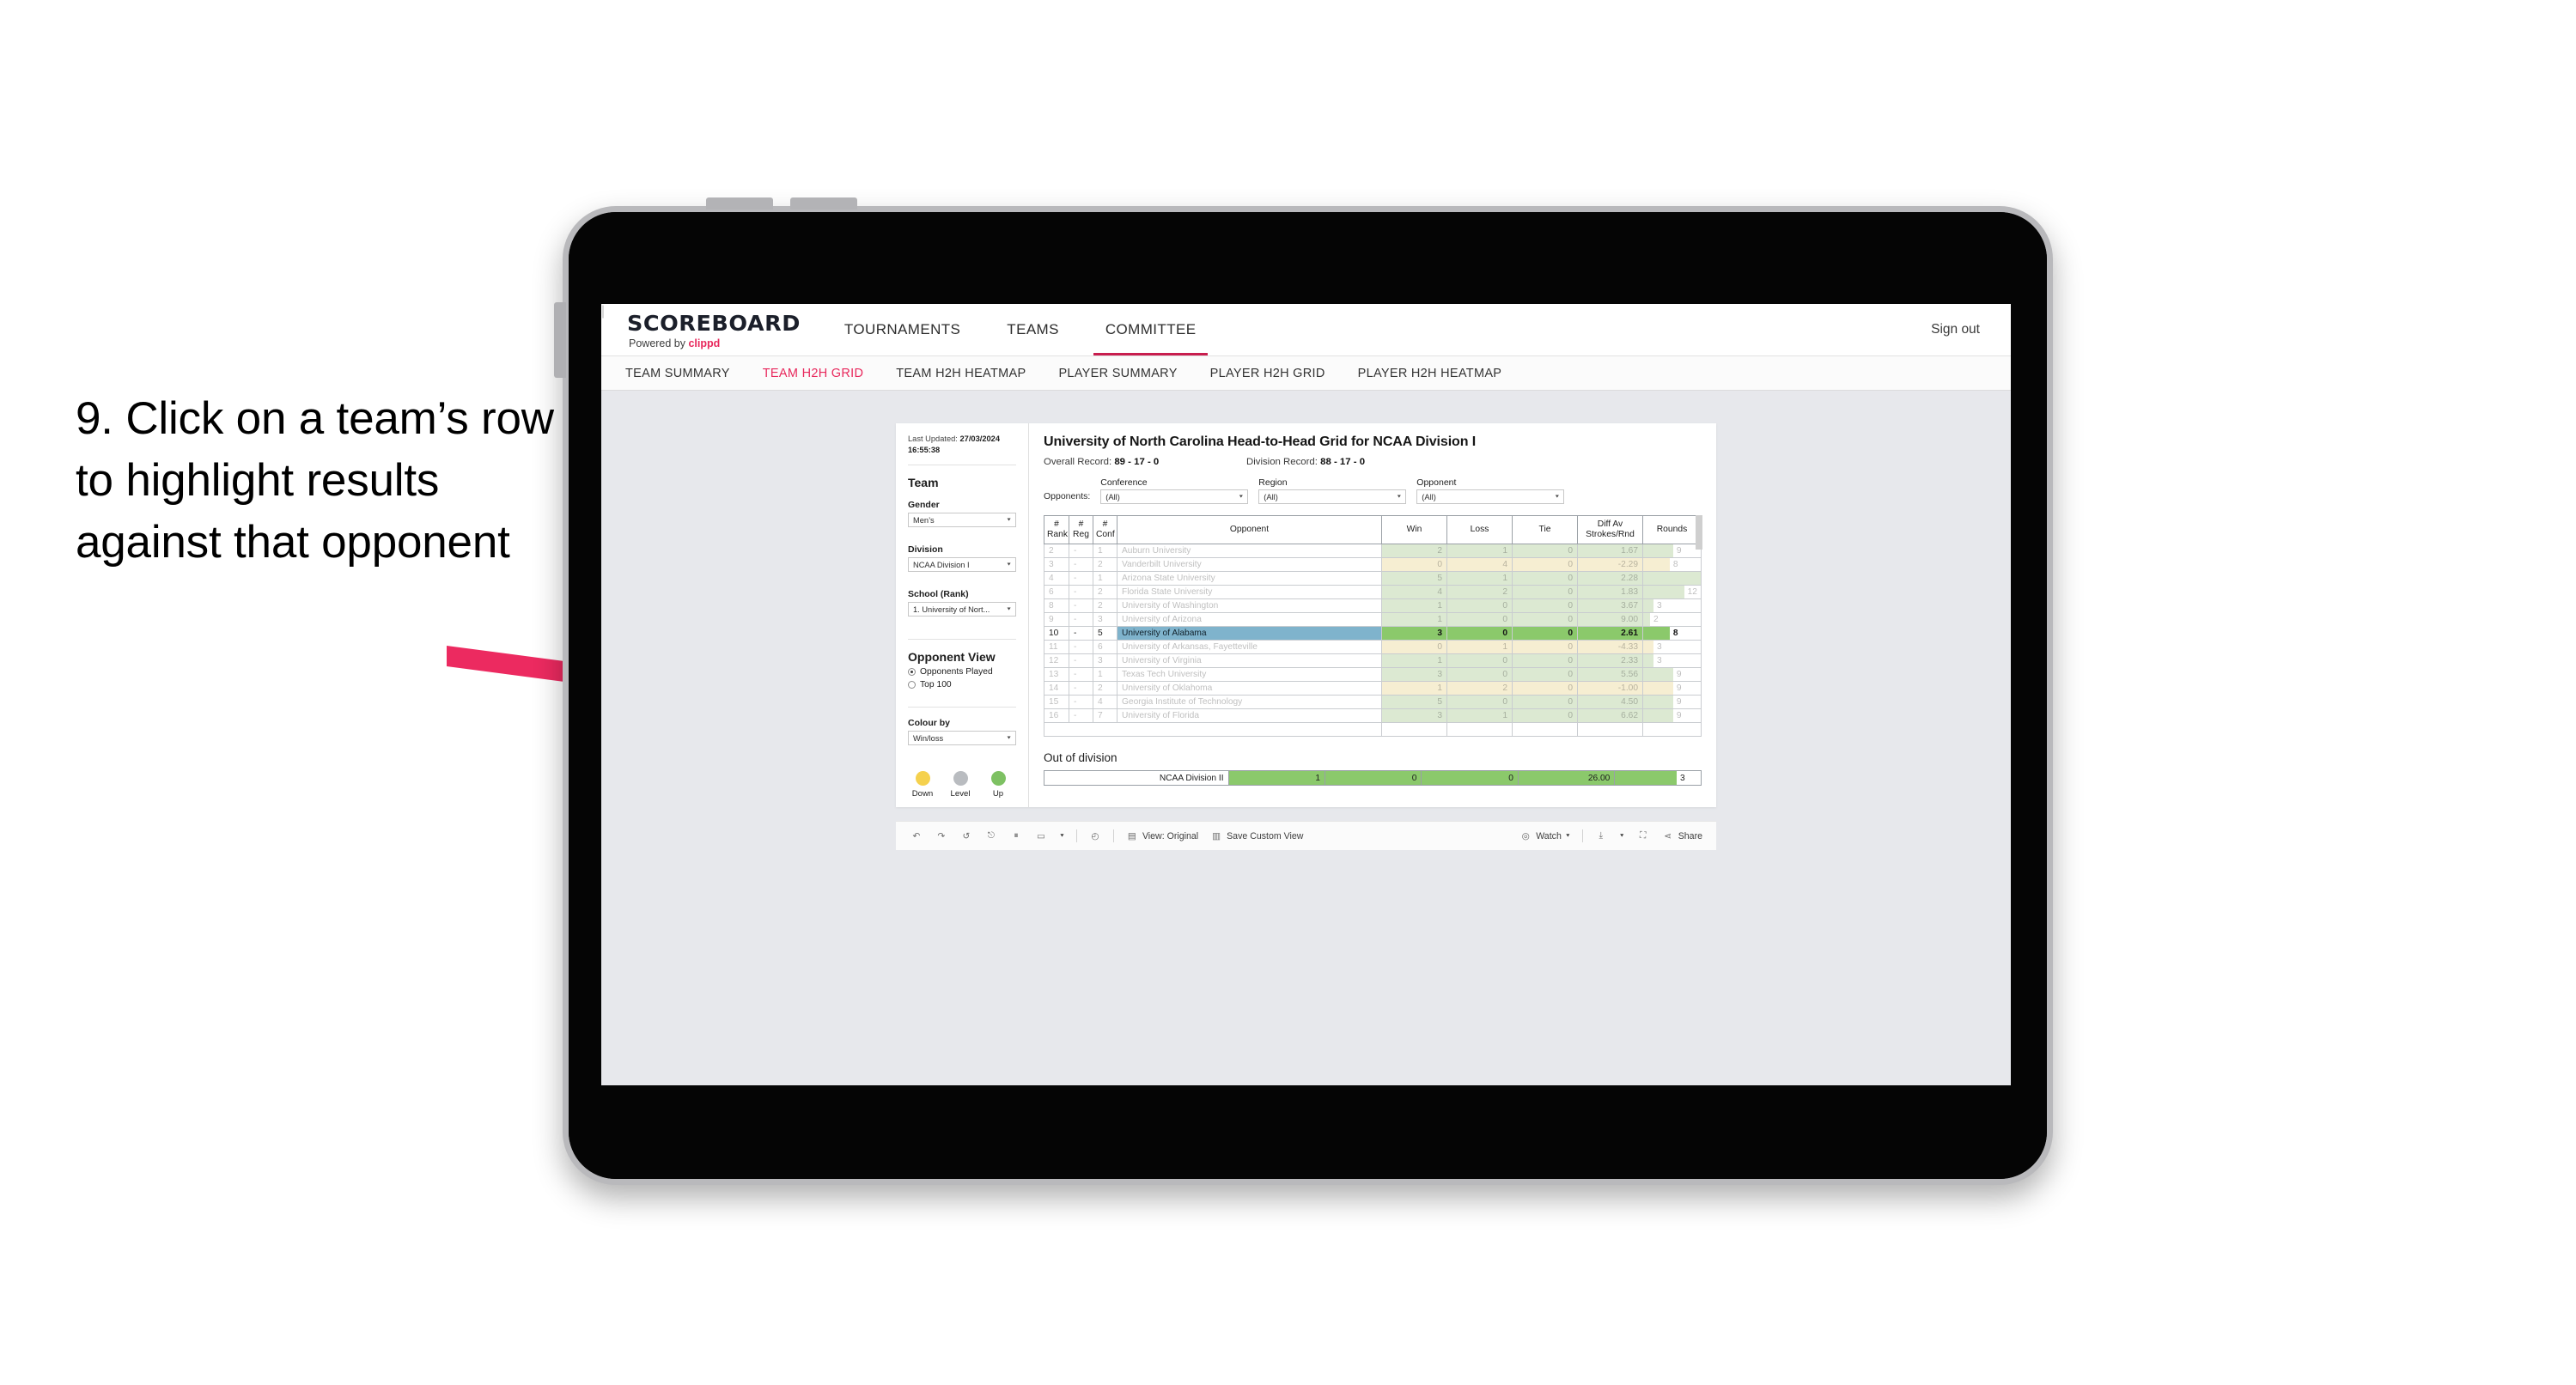 Image resolution: width=2576 pixels, height=1385 pixels. What do you see at coordinates (1373, 633) in the screenshot?
I see `table-row: 10-5 University of Alabama 3 0 0 2.61 8` at bounding box center [1373, 633].